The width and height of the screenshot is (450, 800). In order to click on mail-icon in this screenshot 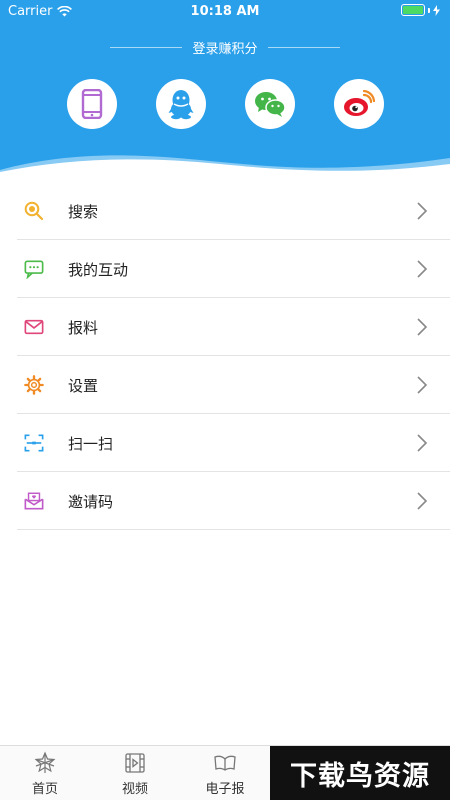, I will do `click(34, 327)`.